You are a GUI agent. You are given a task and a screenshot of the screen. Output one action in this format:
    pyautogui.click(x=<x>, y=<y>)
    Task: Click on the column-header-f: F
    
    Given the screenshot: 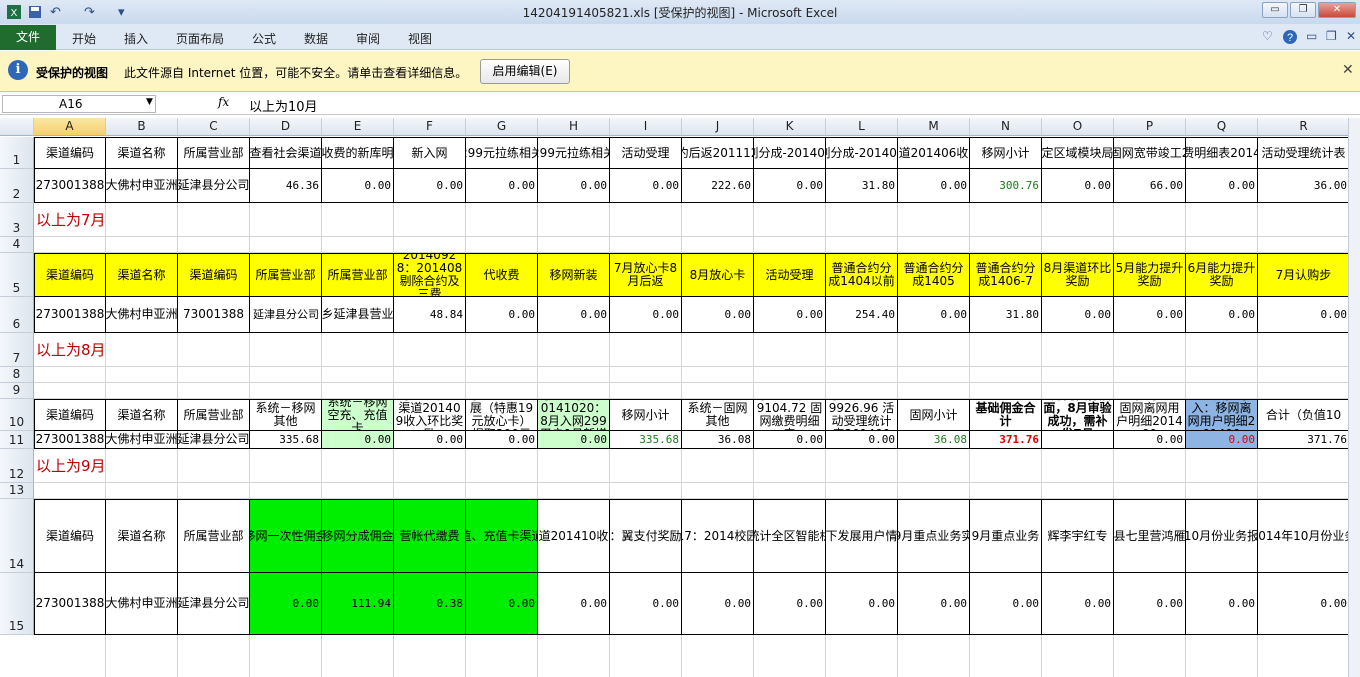 What is the action you would take?
    pyautogui.click(x=430, y=127)
    